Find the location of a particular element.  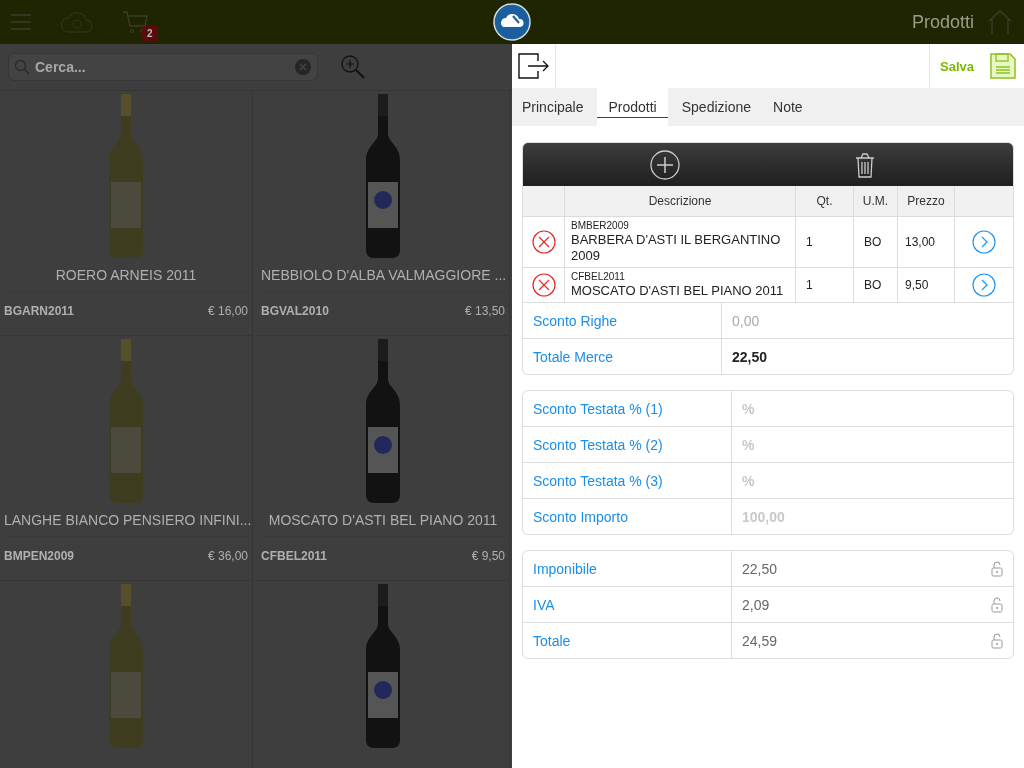

tab: Note is located at coordinates (788, 107).